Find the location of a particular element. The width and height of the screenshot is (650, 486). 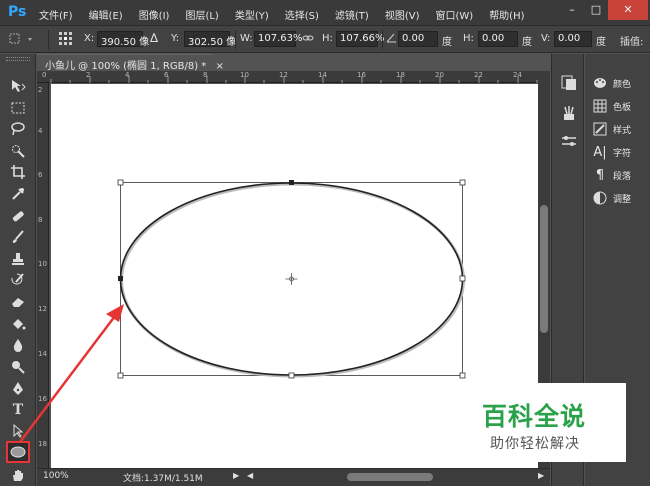

healing-brush-tool-icon is located at coordinates (18, 216).